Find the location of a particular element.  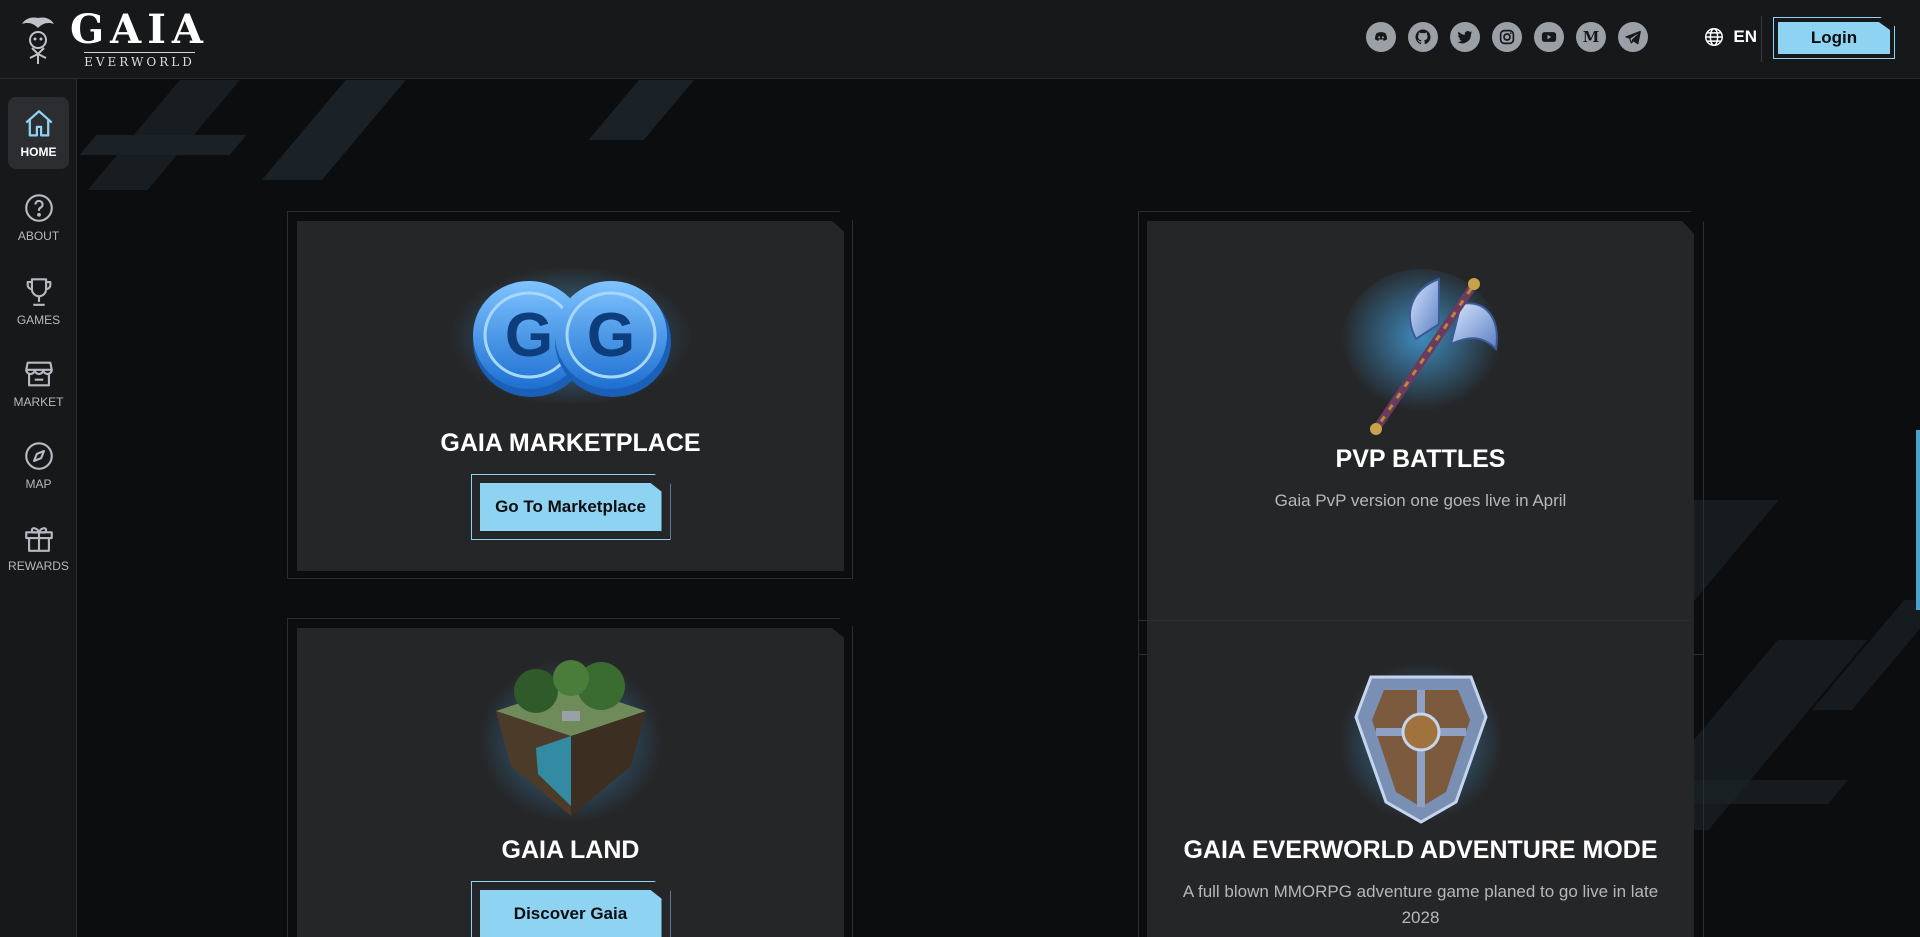

sidebar-item-label: GAMES is located at coordinates (38, 320).